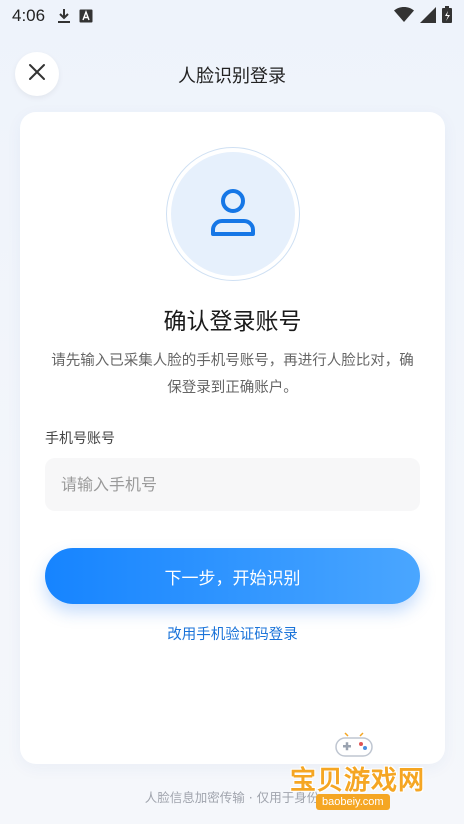  Describe the element at coordinates (80, 439) in the screenshot. I see `phone-field-label: 手机号账号` at that location.